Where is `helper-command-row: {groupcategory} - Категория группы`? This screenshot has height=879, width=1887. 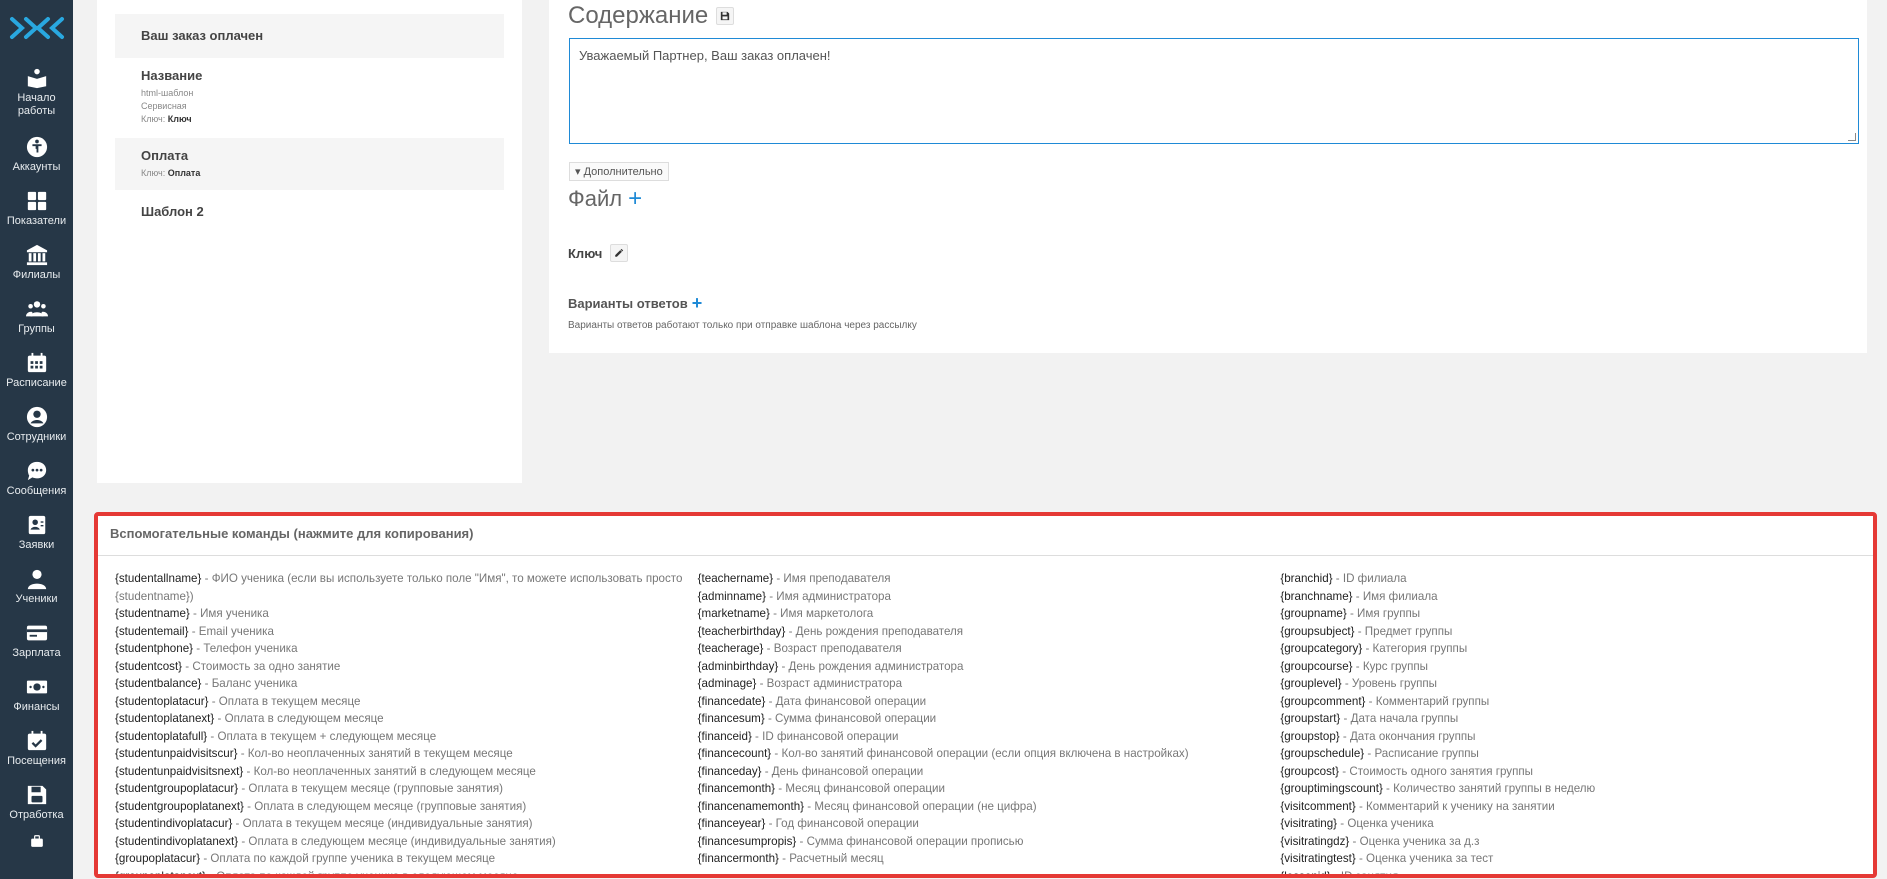 helper-command-row: {groupcategory} - Категория группы is located at coordinates (1571, 649).